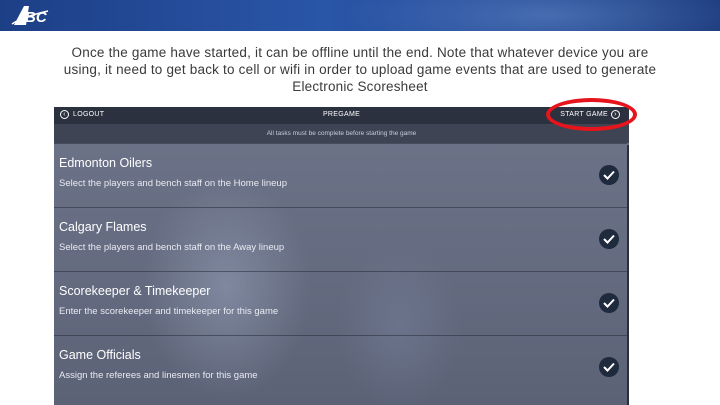 Image resolution: width=720 pixels, height=405 pixels. I want to click on task-title: Scorekeeper & Timekeeper, so click(135, 291).